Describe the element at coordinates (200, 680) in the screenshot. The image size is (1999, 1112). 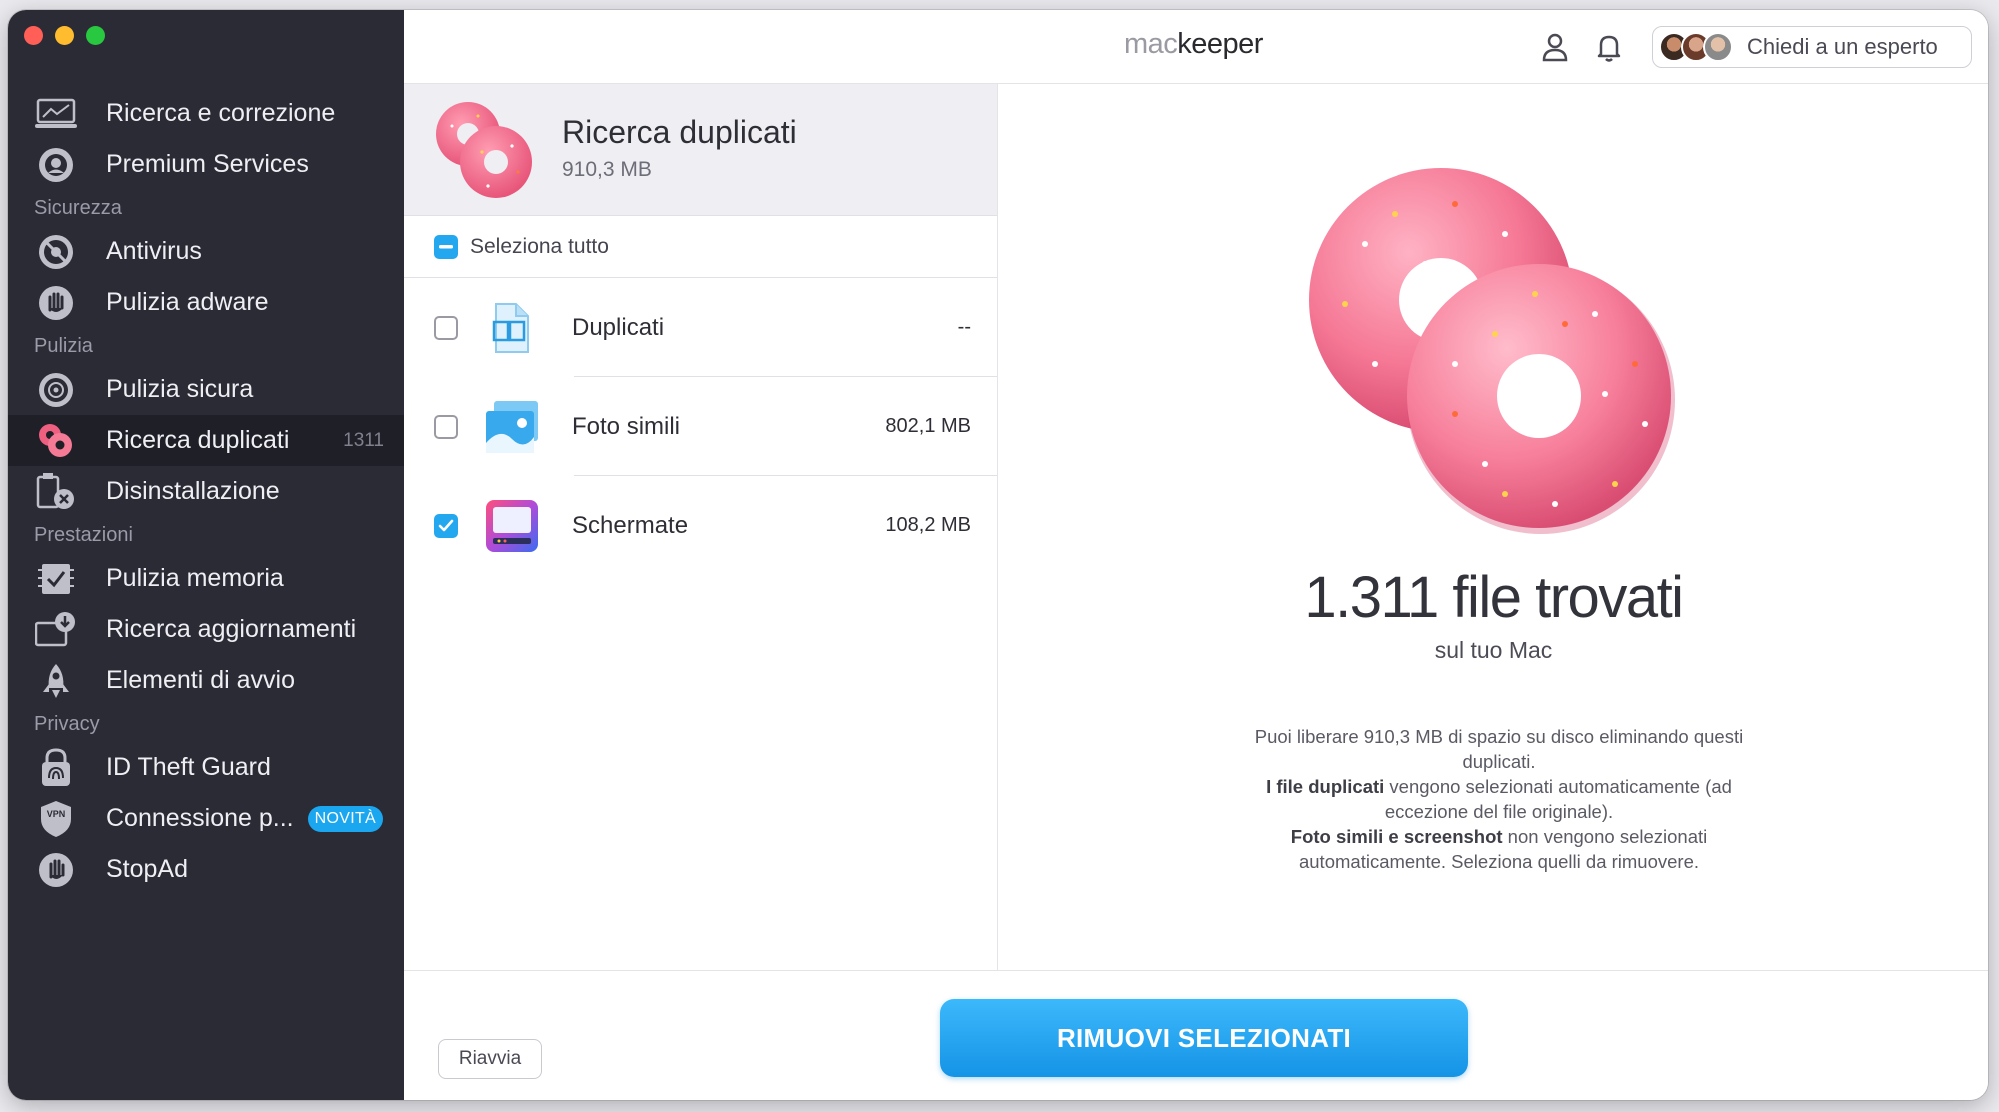
I see `sidebar-item-label: Elementi di avvio` at that location.